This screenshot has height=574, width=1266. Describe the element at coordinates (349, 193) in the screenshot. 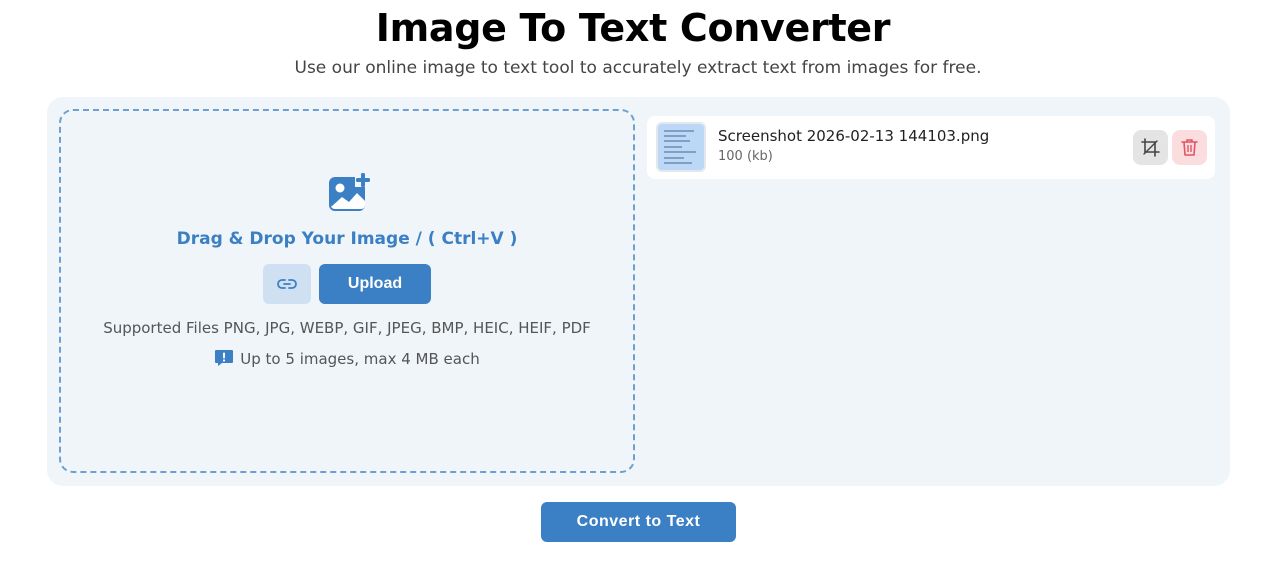

I see `add-image-icon` at that location.